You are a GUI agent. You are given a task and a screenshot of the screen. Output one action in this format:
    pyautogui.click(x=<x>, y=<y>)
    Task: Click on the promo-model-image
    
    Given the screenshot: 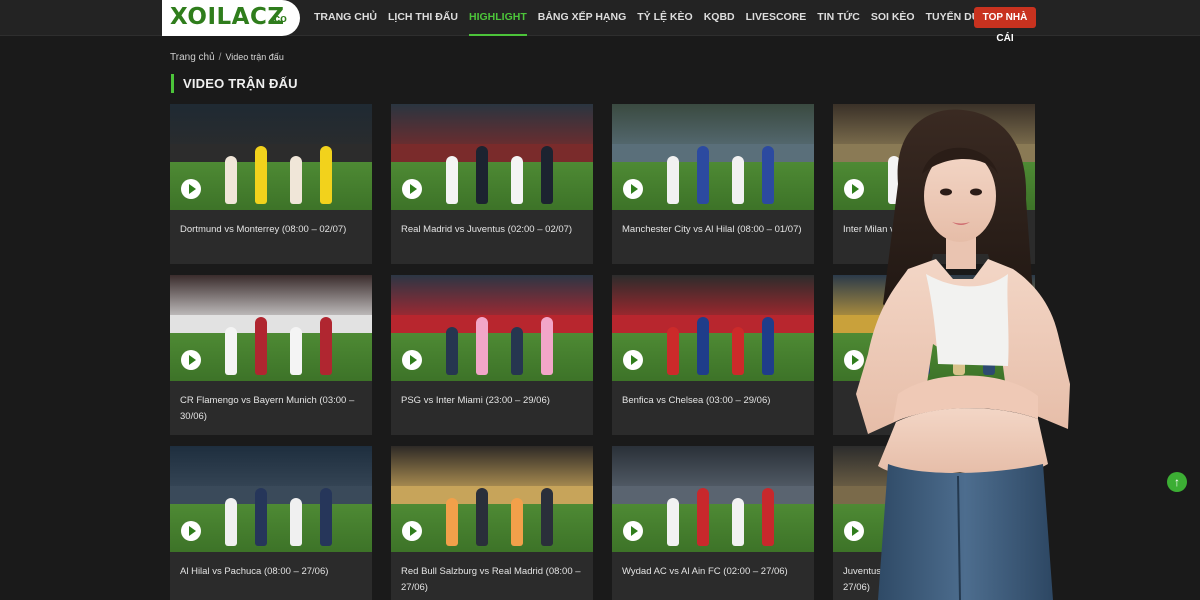 What is the action you would take?
    pyautogui.click(x=963, y=354)
    